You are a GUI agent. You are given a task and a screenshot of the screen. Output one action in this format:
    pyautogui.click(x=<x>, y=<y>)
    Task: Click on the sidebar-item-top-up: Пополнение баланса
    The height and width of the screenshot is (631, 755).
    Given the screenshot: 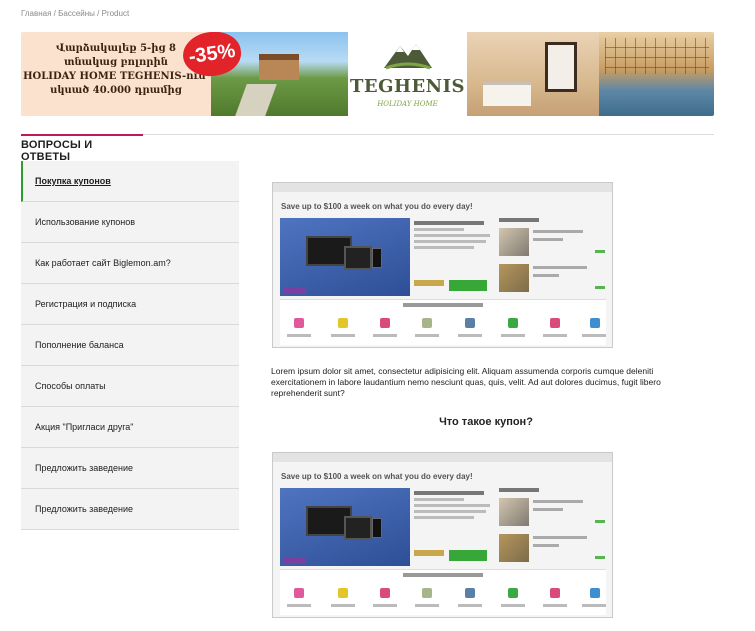 What is the action you would take?
    pyautogui.click(x=130, y=345)
    